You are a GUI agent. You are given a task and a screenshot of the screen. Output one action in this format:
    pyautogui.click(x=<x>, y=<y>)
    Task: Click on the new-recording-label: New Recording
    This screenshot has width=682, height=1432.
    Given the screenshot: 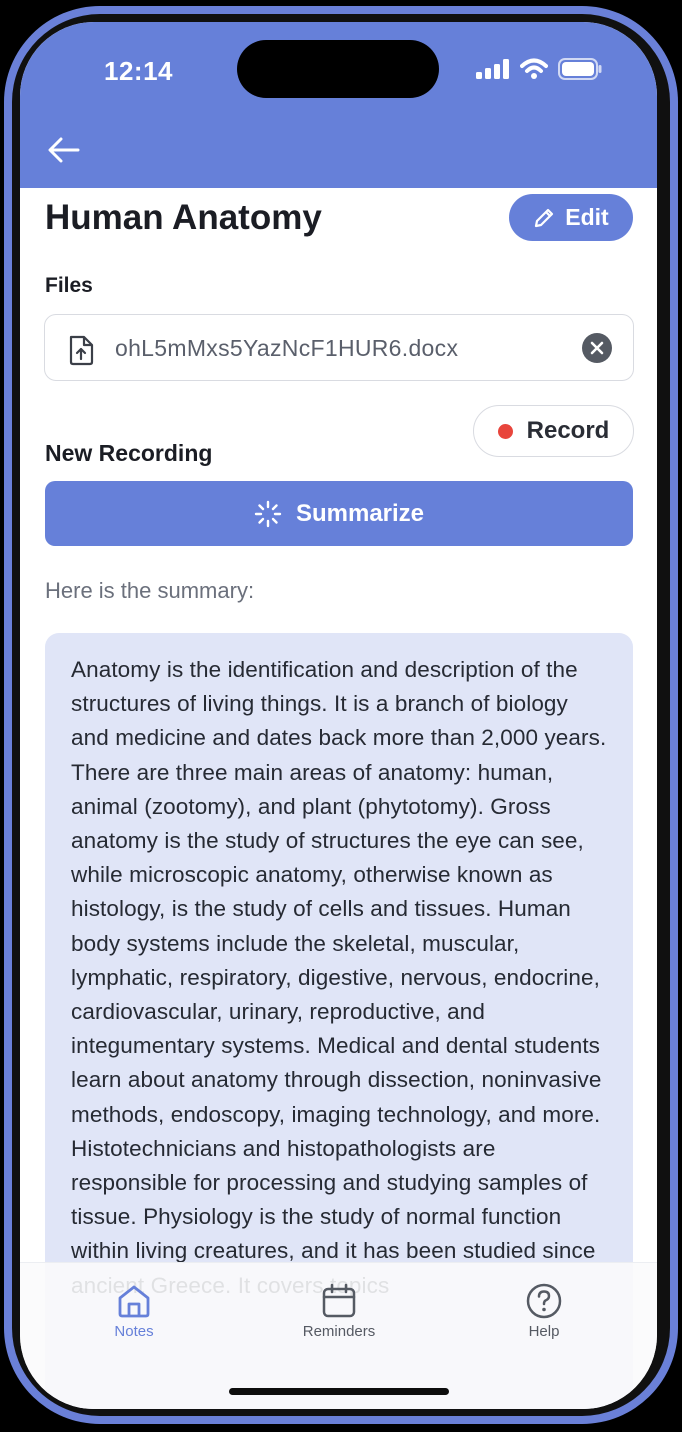 What is the action you would take?
    pyautogui.click(x=129, y=453)
    